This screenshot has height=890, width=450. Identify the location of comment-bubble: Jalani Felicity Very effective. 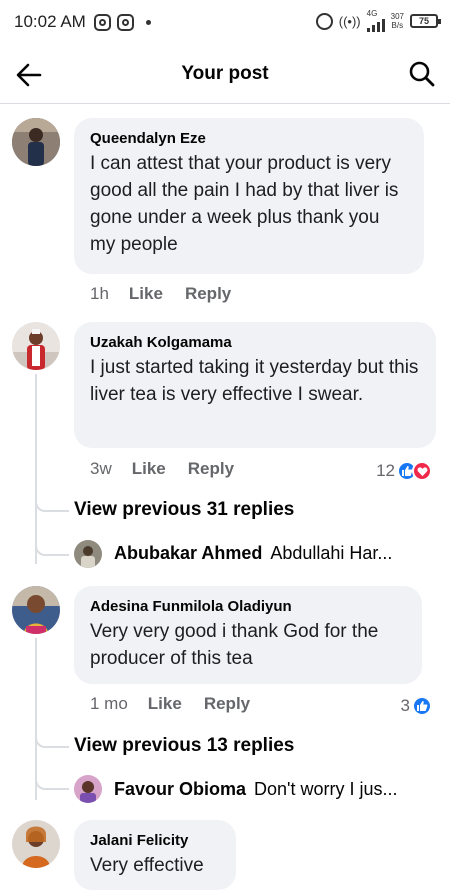
(155, 855).